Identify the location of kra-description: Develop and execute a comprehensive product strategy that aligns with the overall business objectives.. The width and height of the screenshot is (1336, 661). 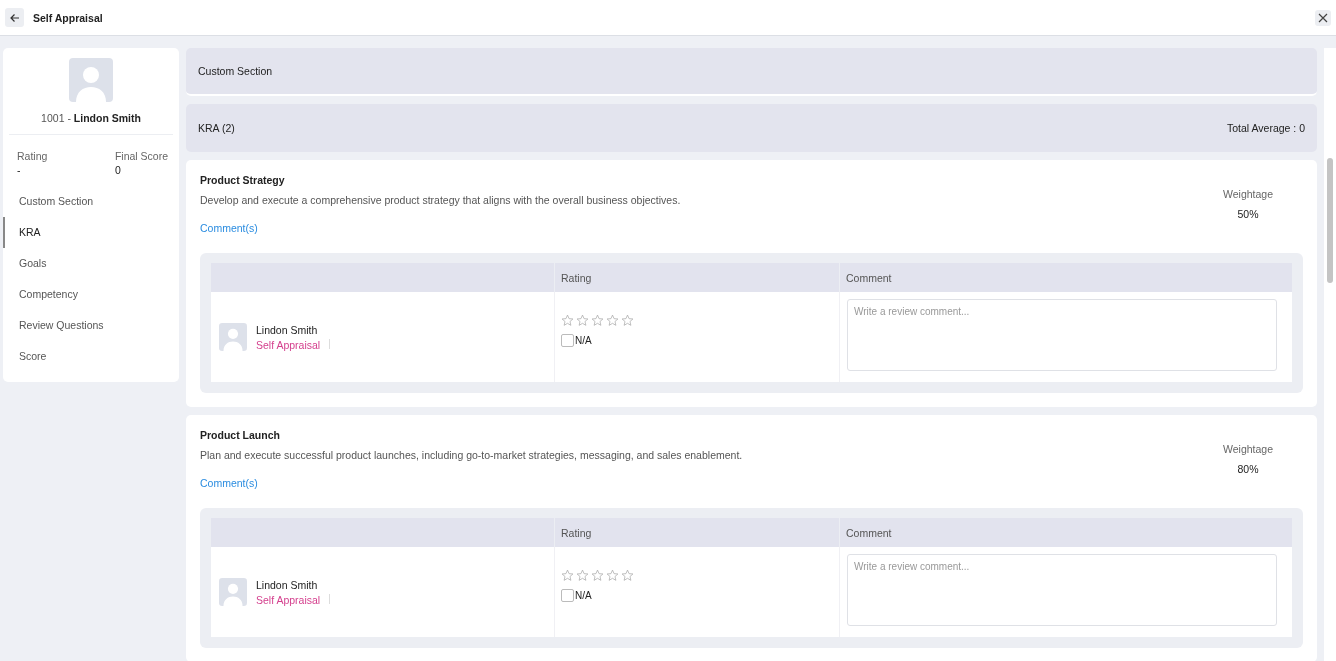
(440, 200).